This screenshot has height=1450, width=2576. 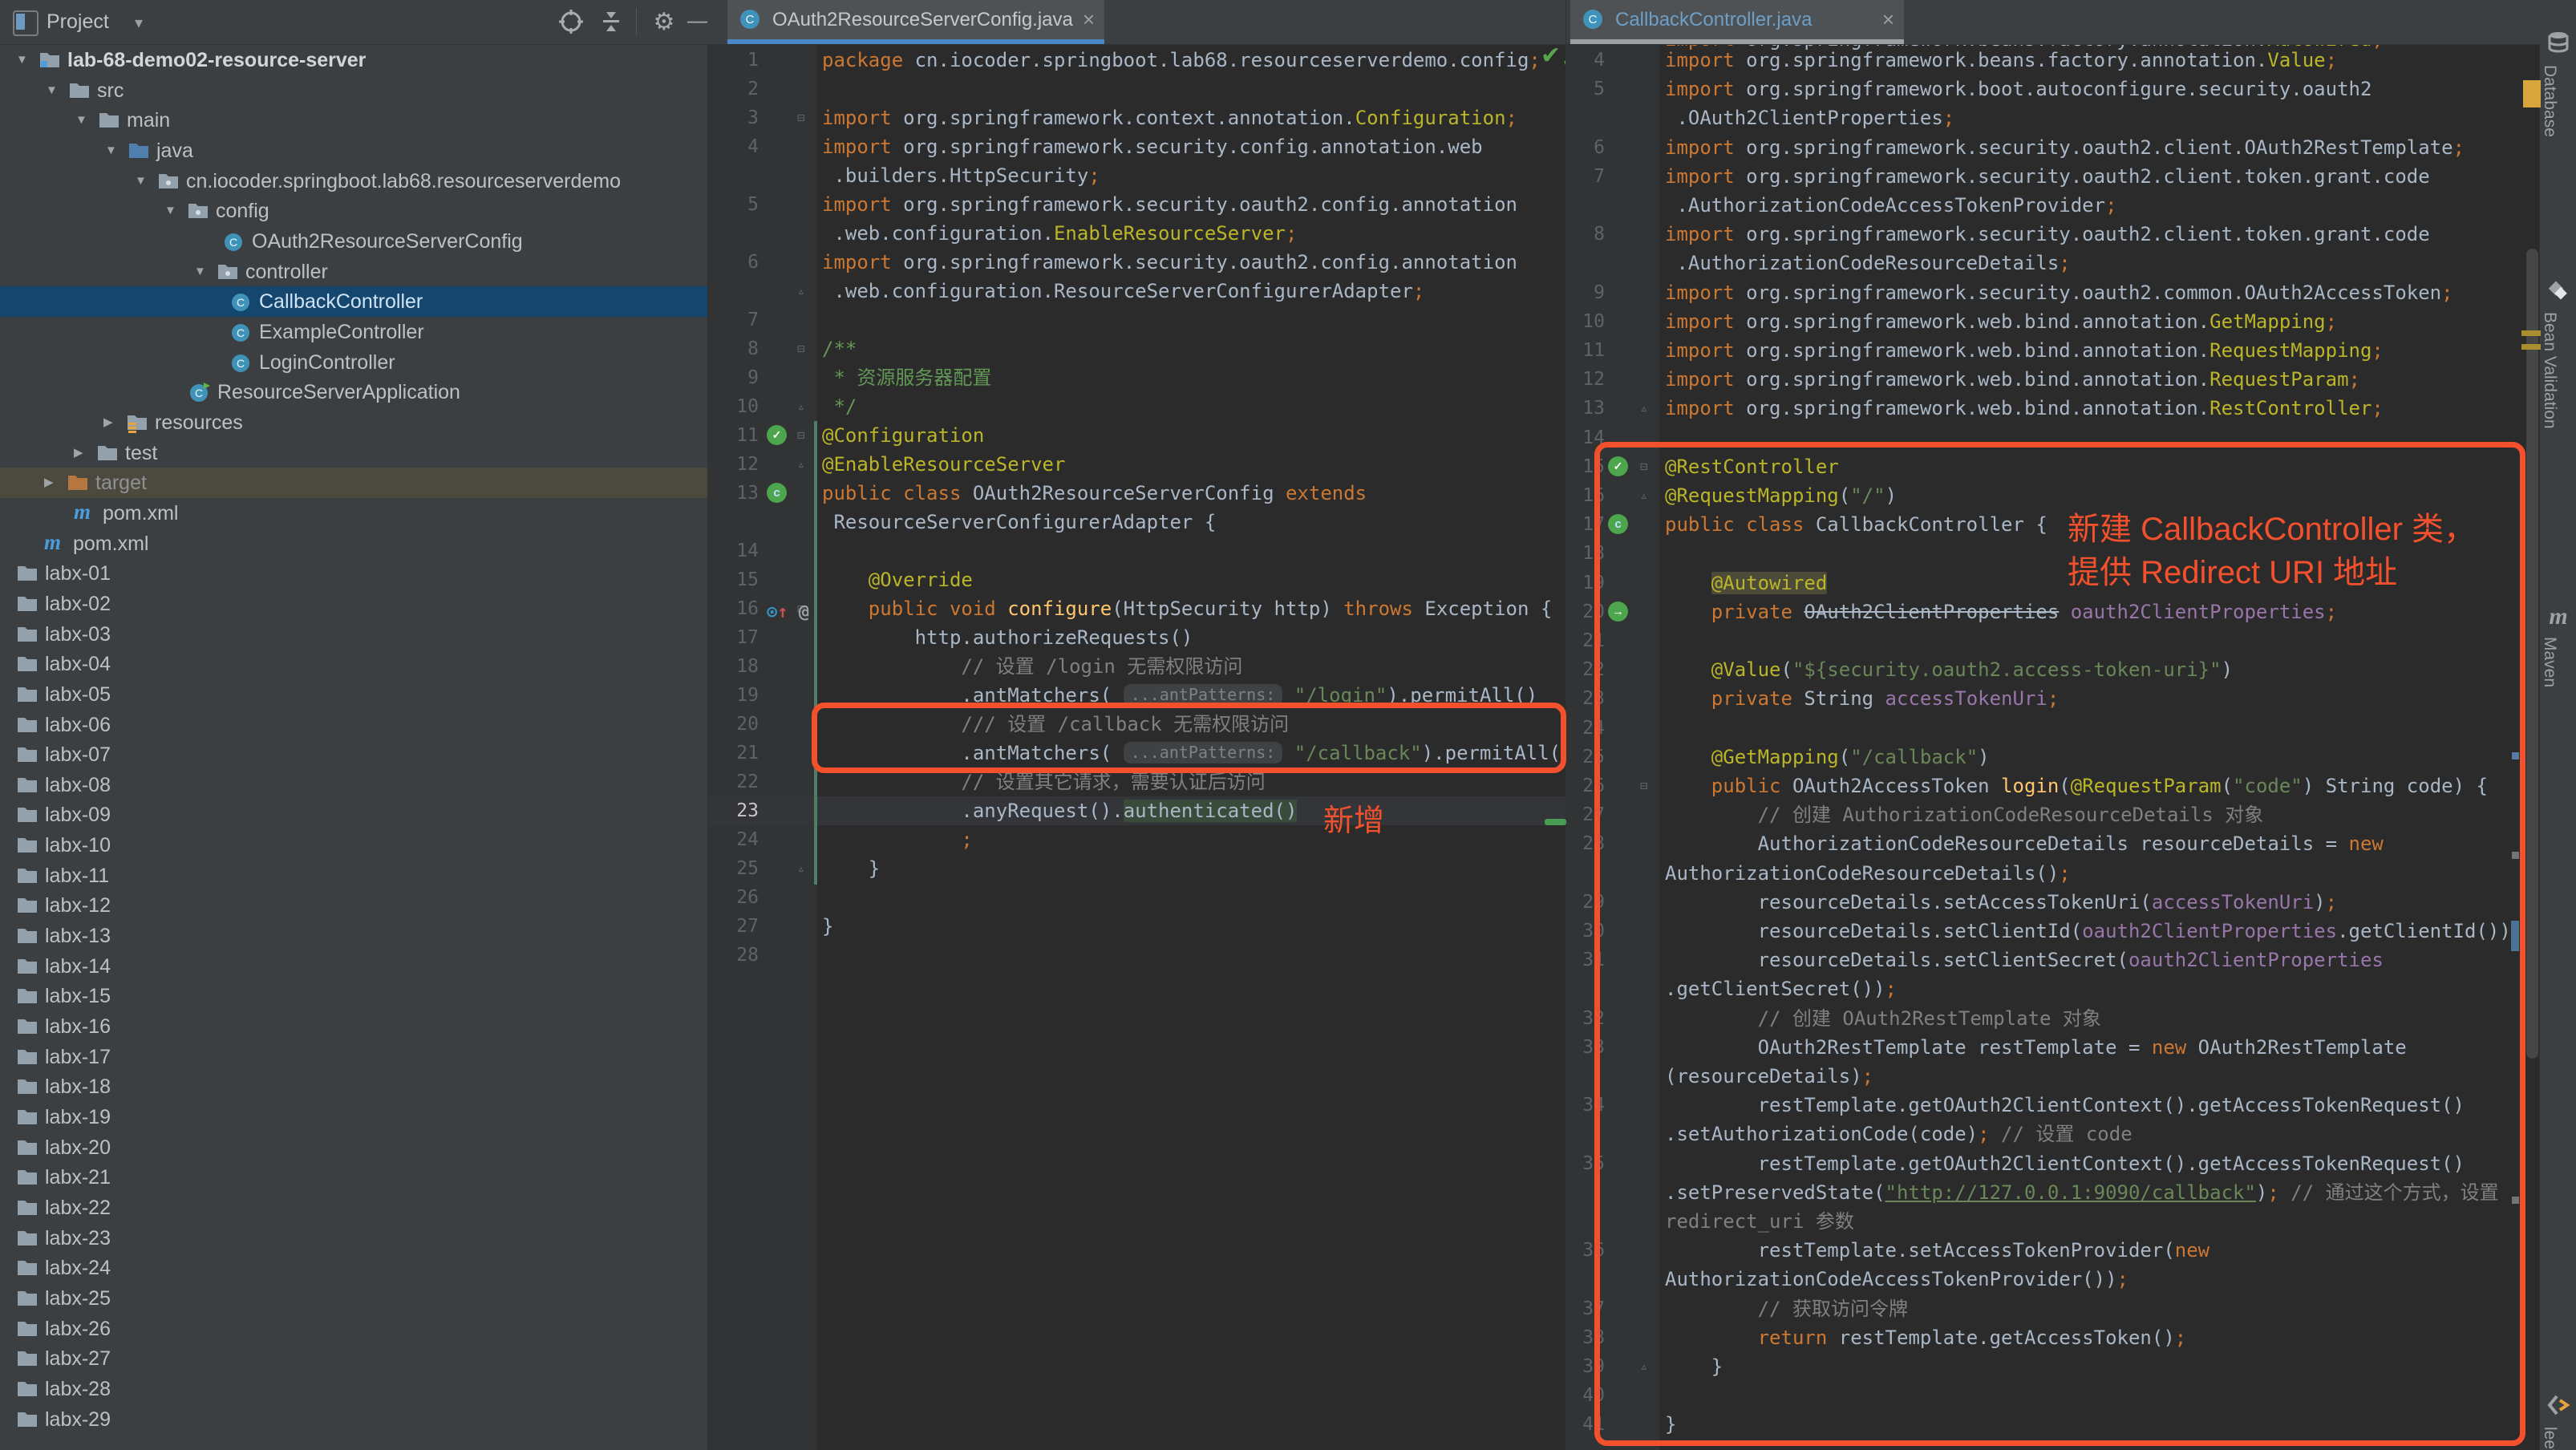 I want to click on tree-item-examplecontroller: C ExampleController, so click(x=353, y=332).